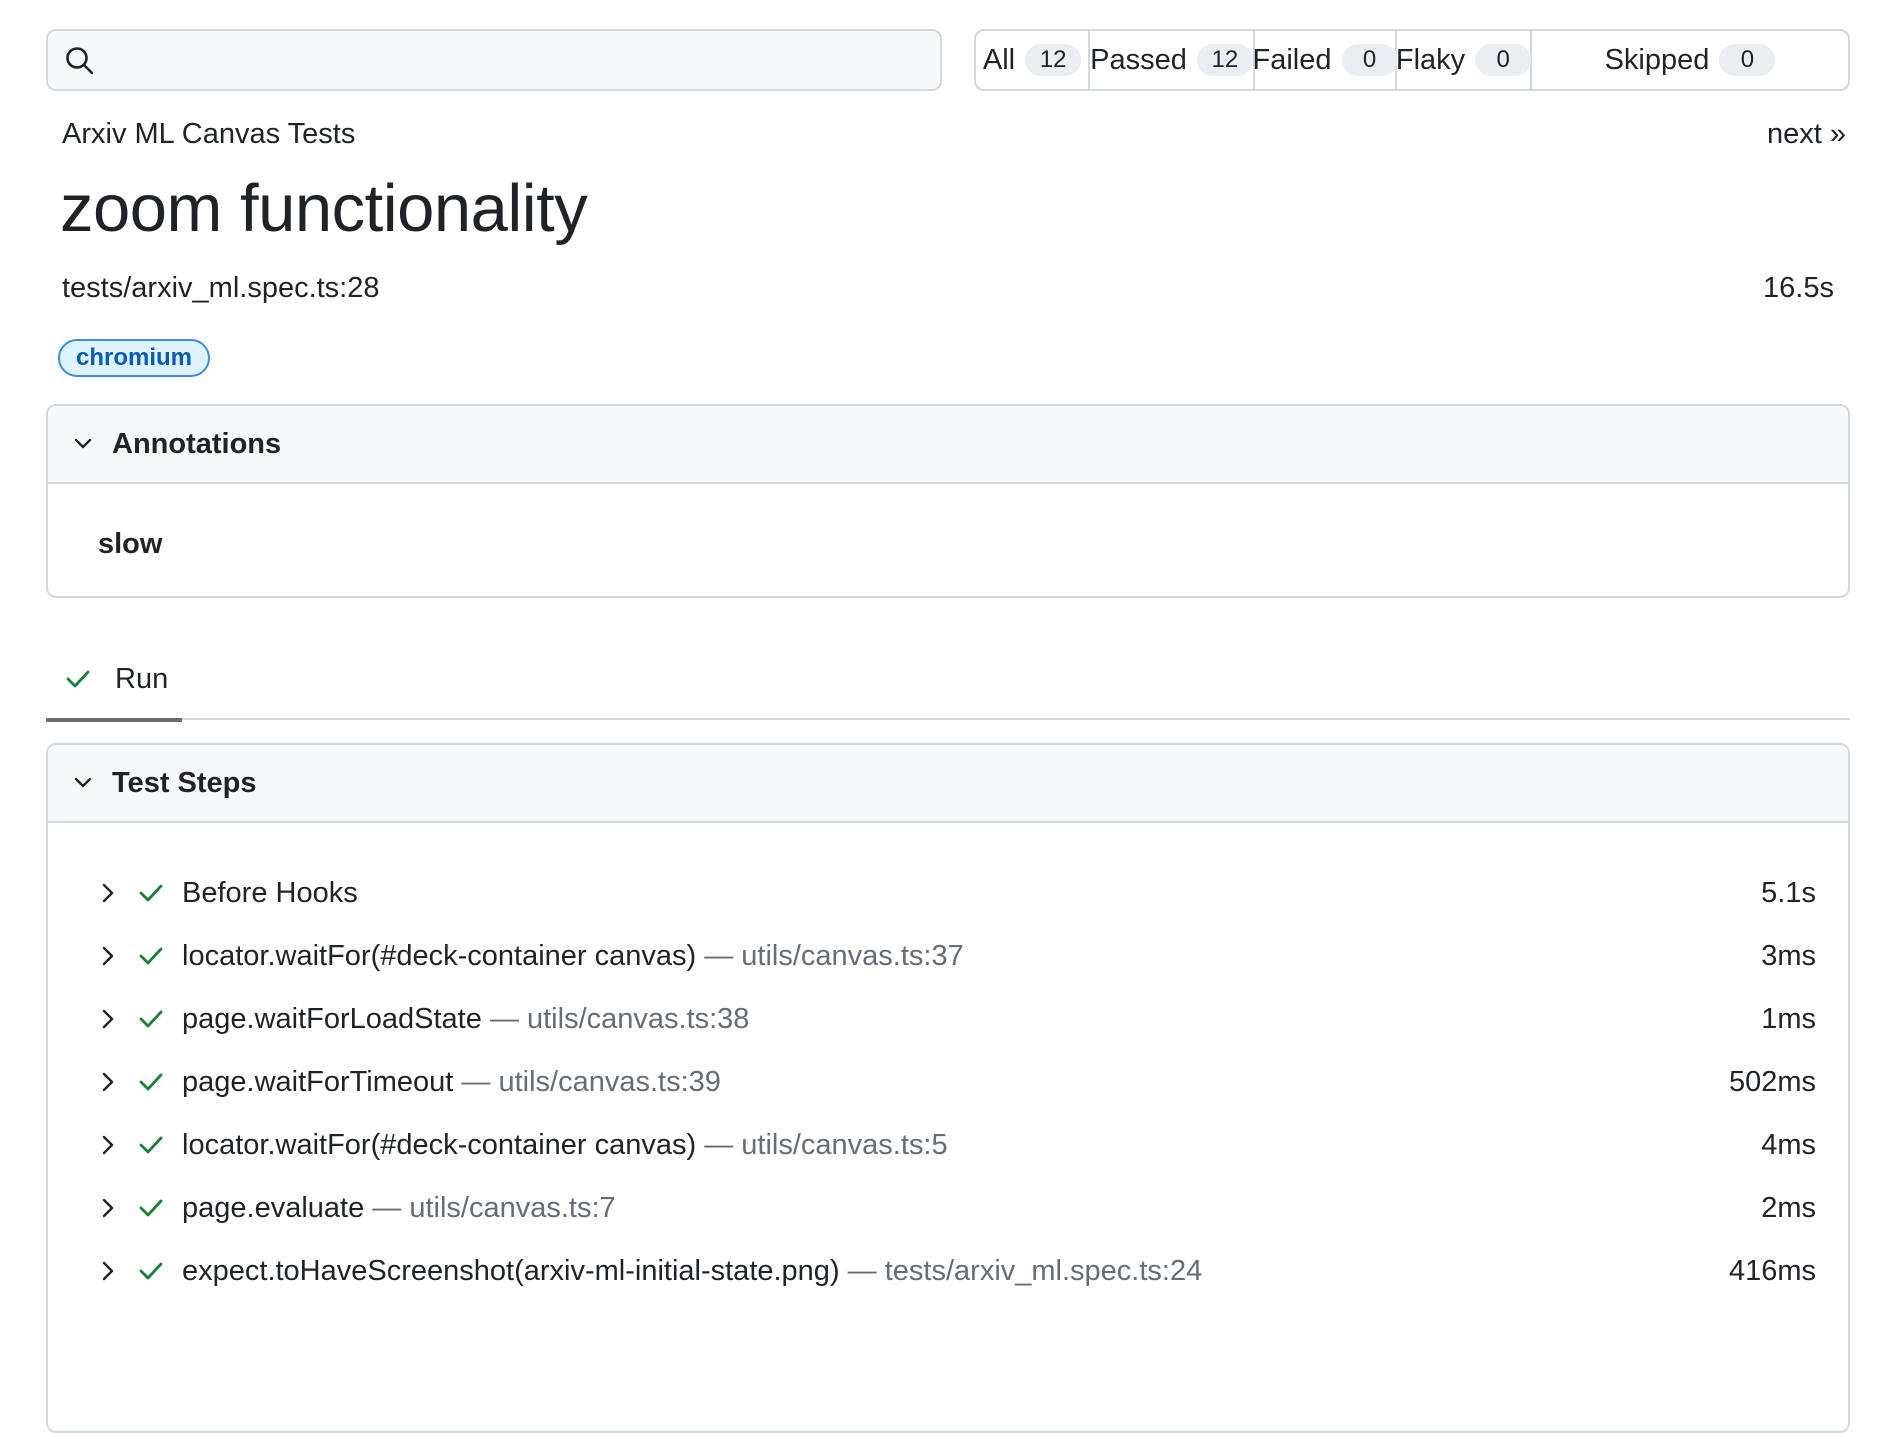 The image size is (1894, 1433). I want to click on step-location: — utils/canvas.ts:39, so click(591, 1081).